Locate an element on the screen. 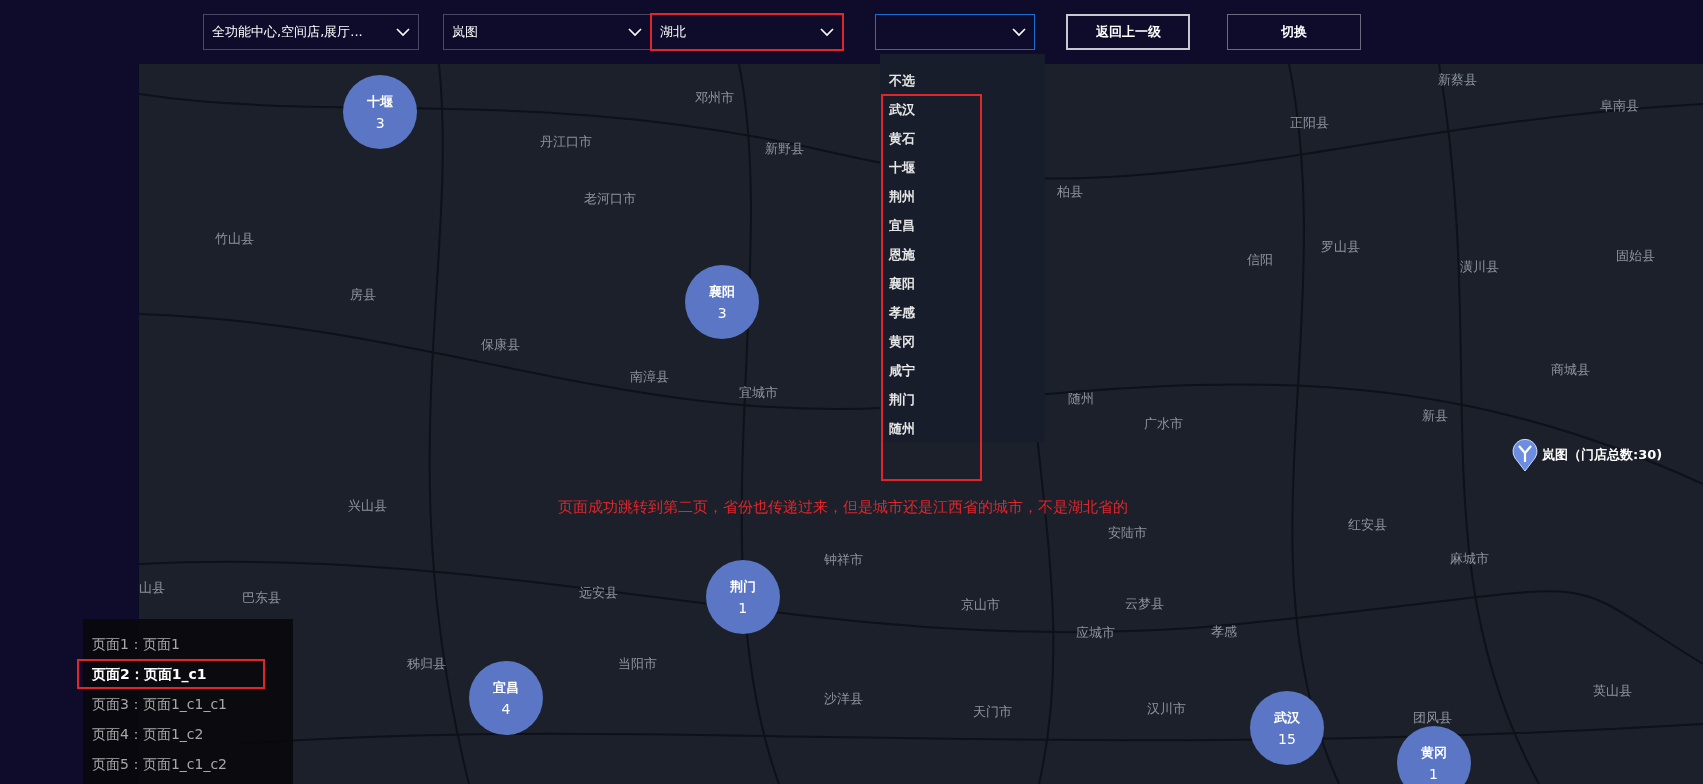 Image resolution: width=1703 pixels, height=784 pixels. filter-select: 岚图 is located at coordinates (547, 32).